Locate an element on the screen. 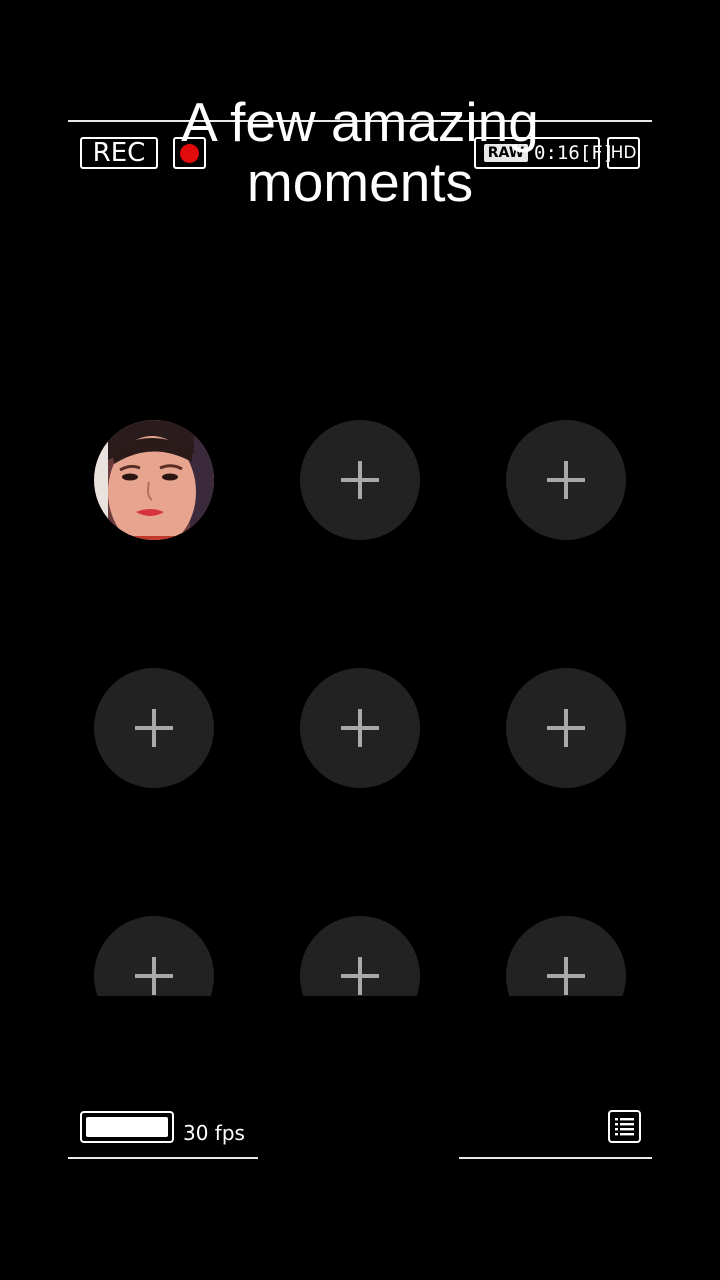 The width and height of the screenshot is (720, 1280). portrait-photo is located at coordinates (154, 480).